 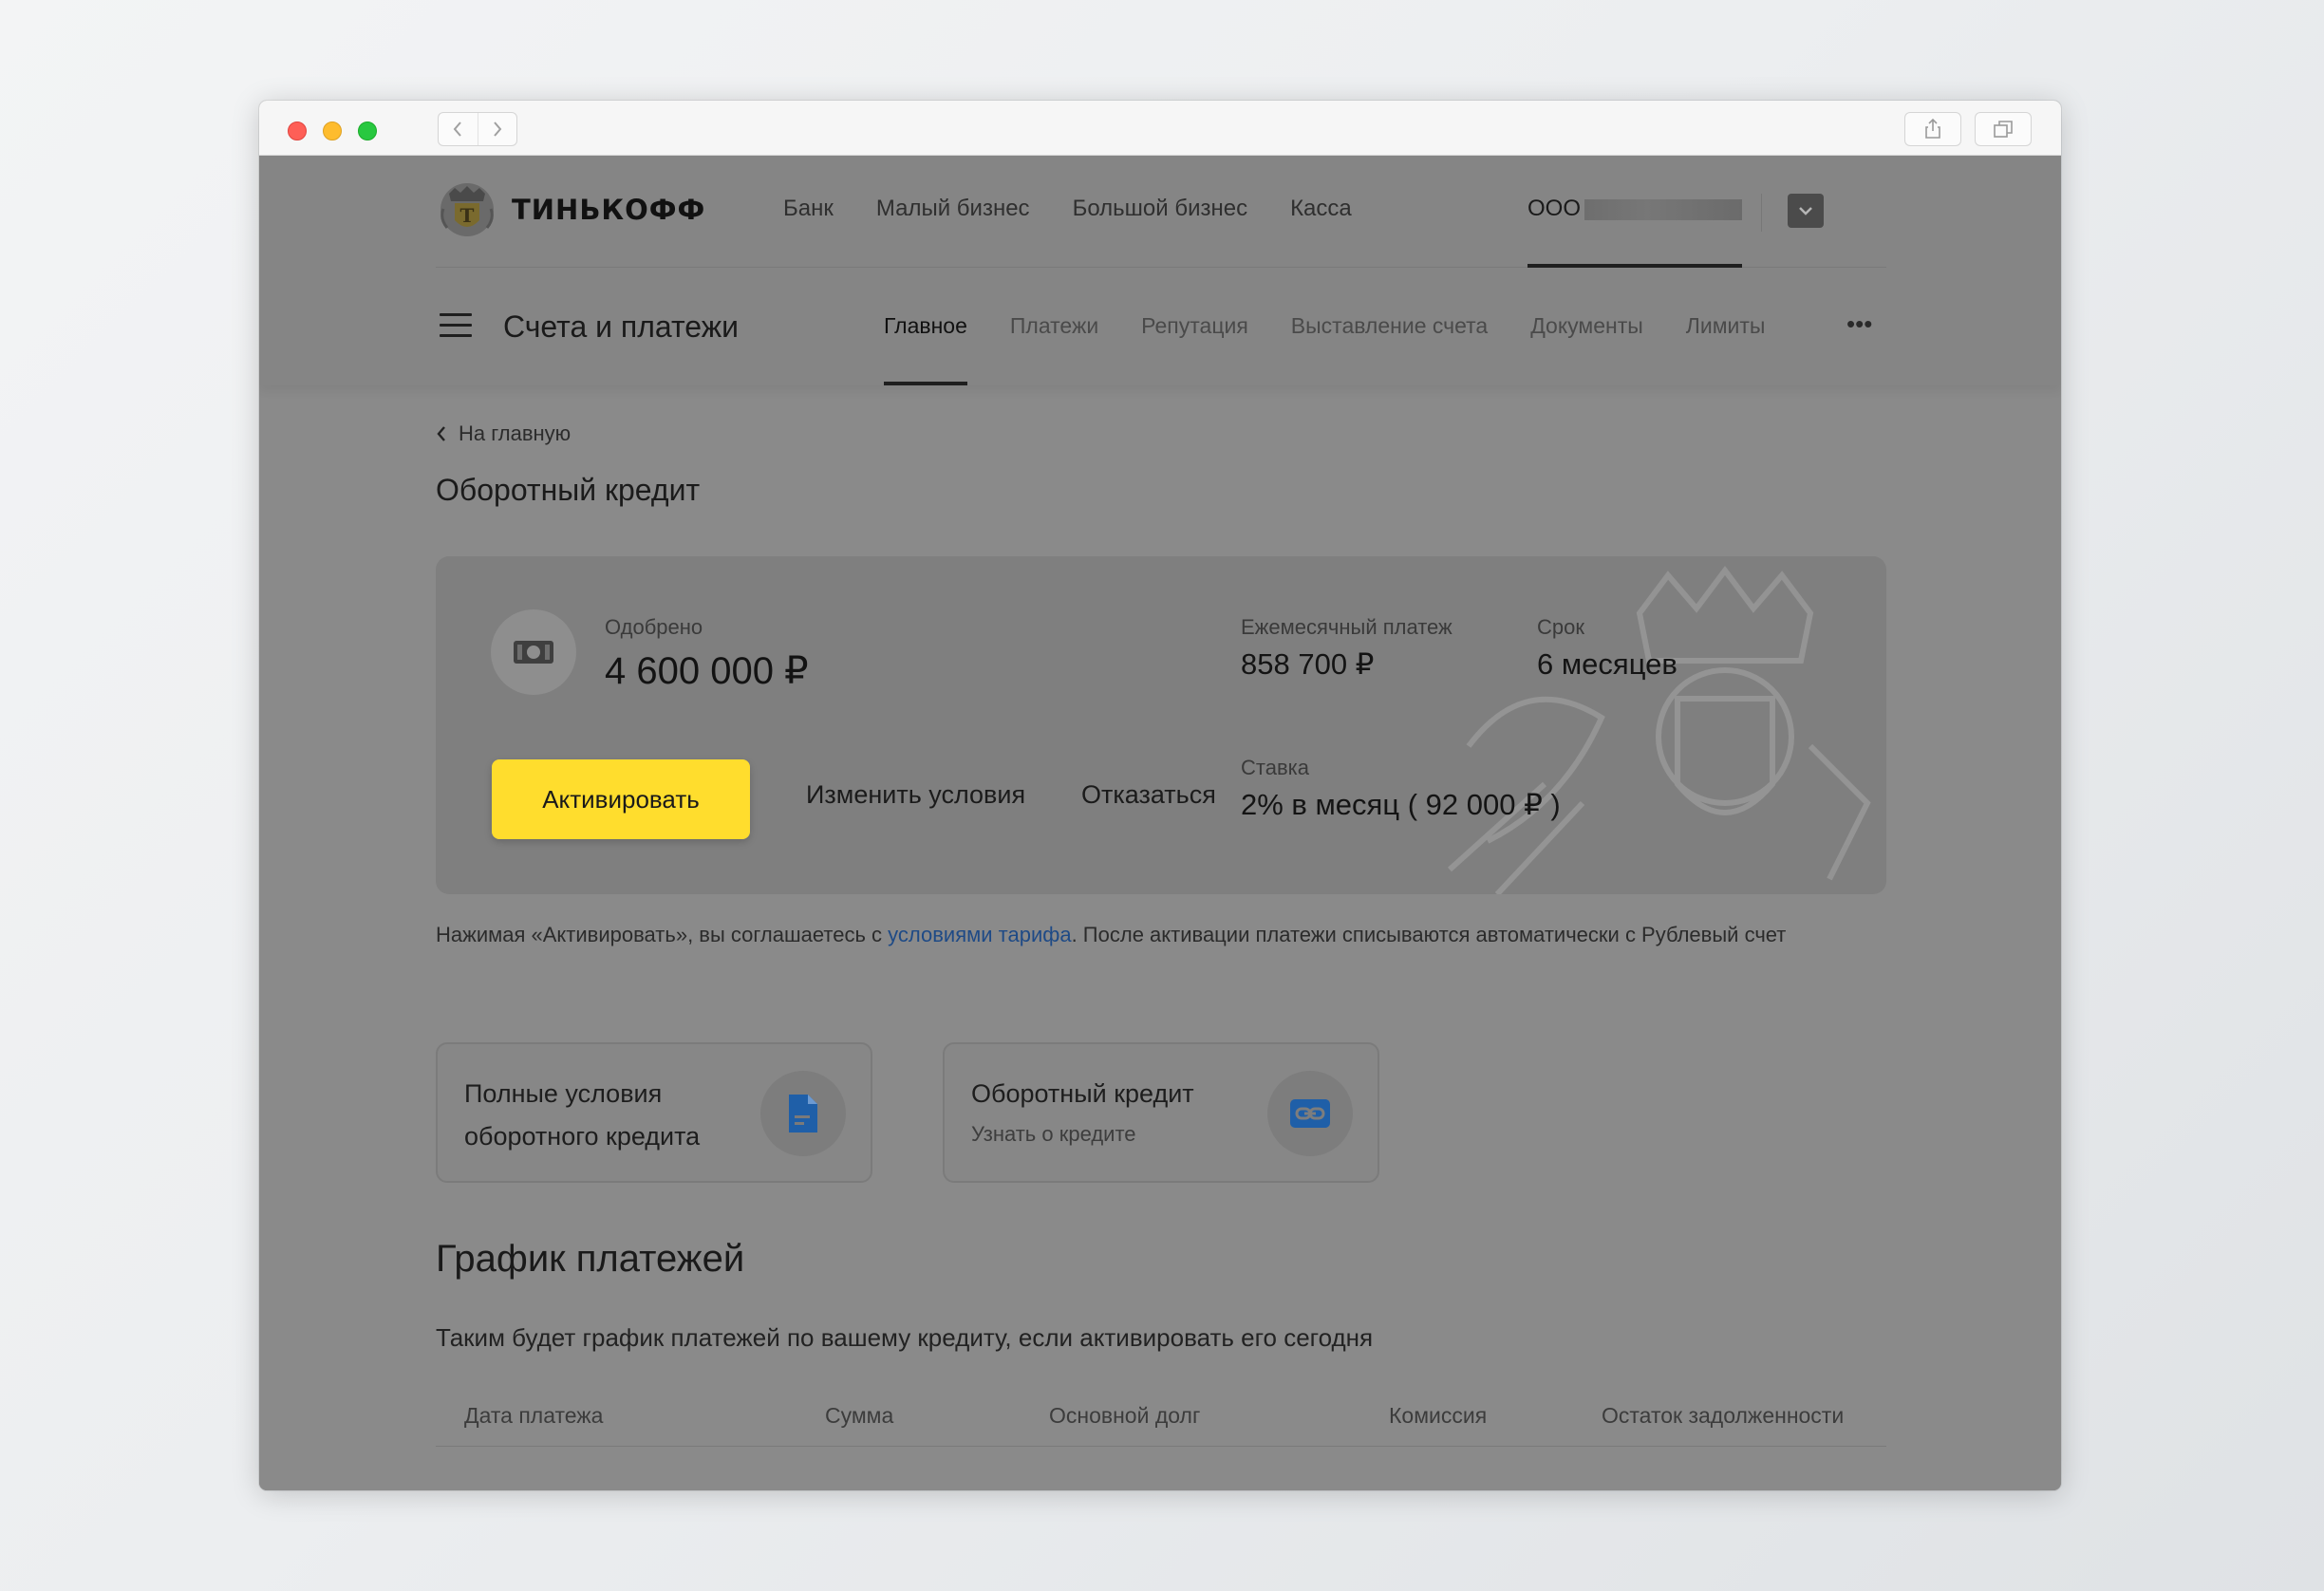 I want to click on back-link: На главную, so click(x=503, y=433).